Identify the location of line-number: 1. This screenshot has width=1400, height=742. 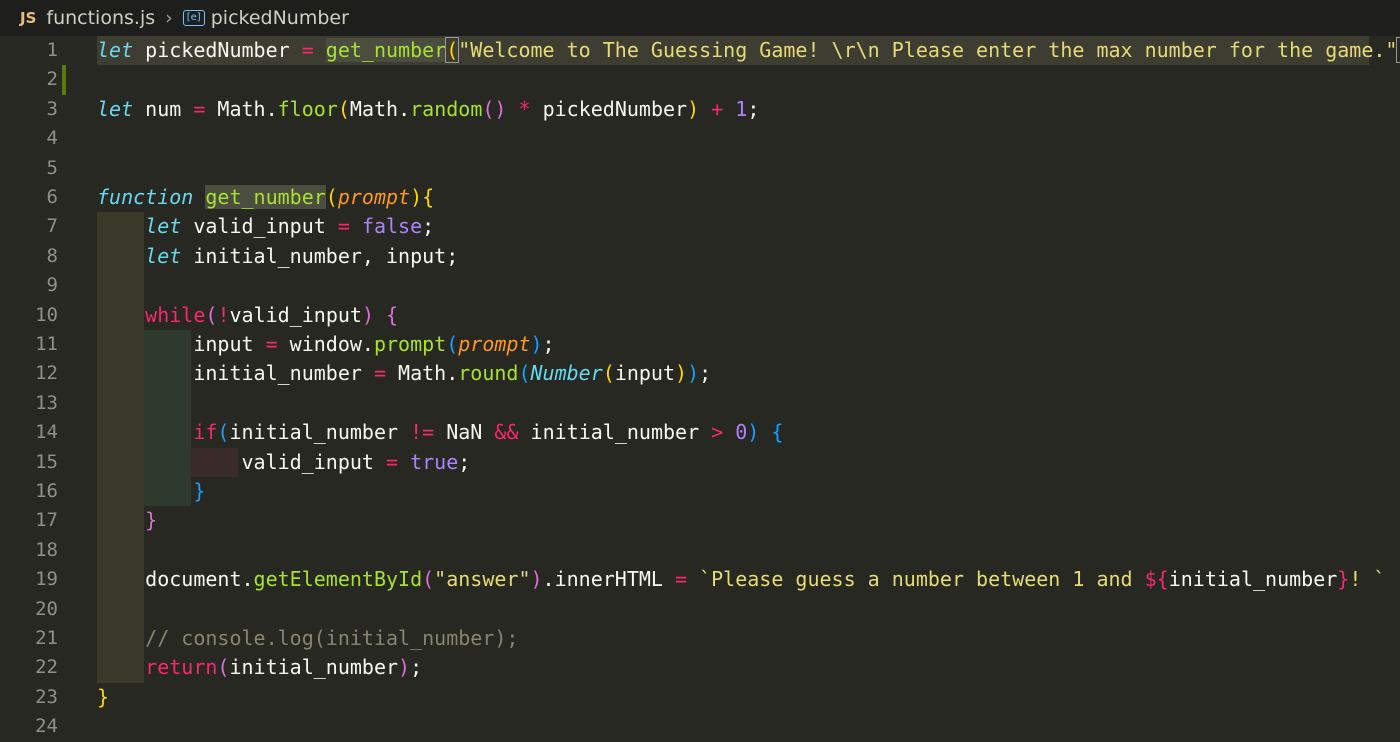
(52, 50).